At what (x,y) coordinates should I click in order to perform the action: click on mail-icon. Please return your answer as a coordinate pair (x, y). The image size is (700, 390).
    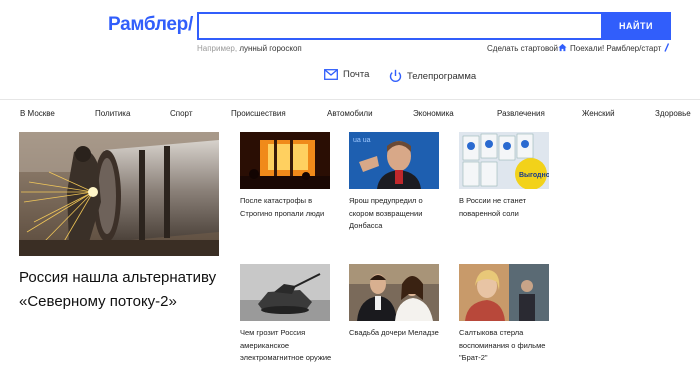
    Looking at the image, I should click on (331, 74).